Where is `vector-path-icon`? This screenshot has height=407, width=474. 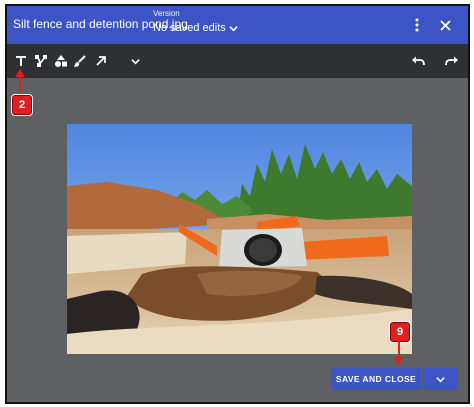 vector-path-icon is located at coordinates (41, 61).